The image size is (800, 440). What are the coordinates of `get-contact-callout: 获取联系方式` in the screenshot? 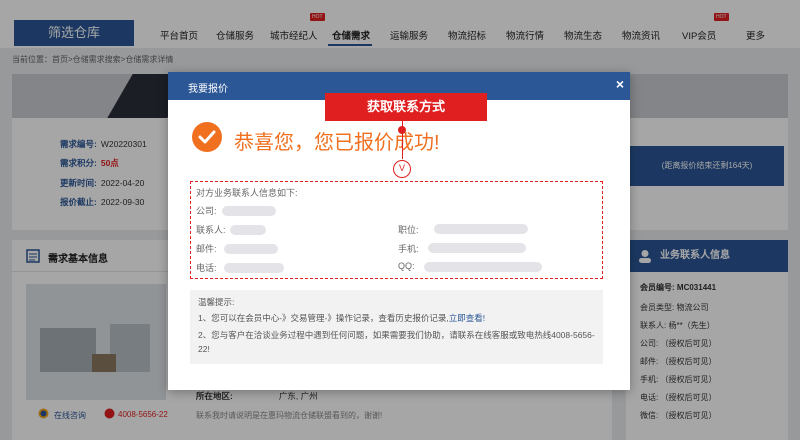 It's located at (406, 107).